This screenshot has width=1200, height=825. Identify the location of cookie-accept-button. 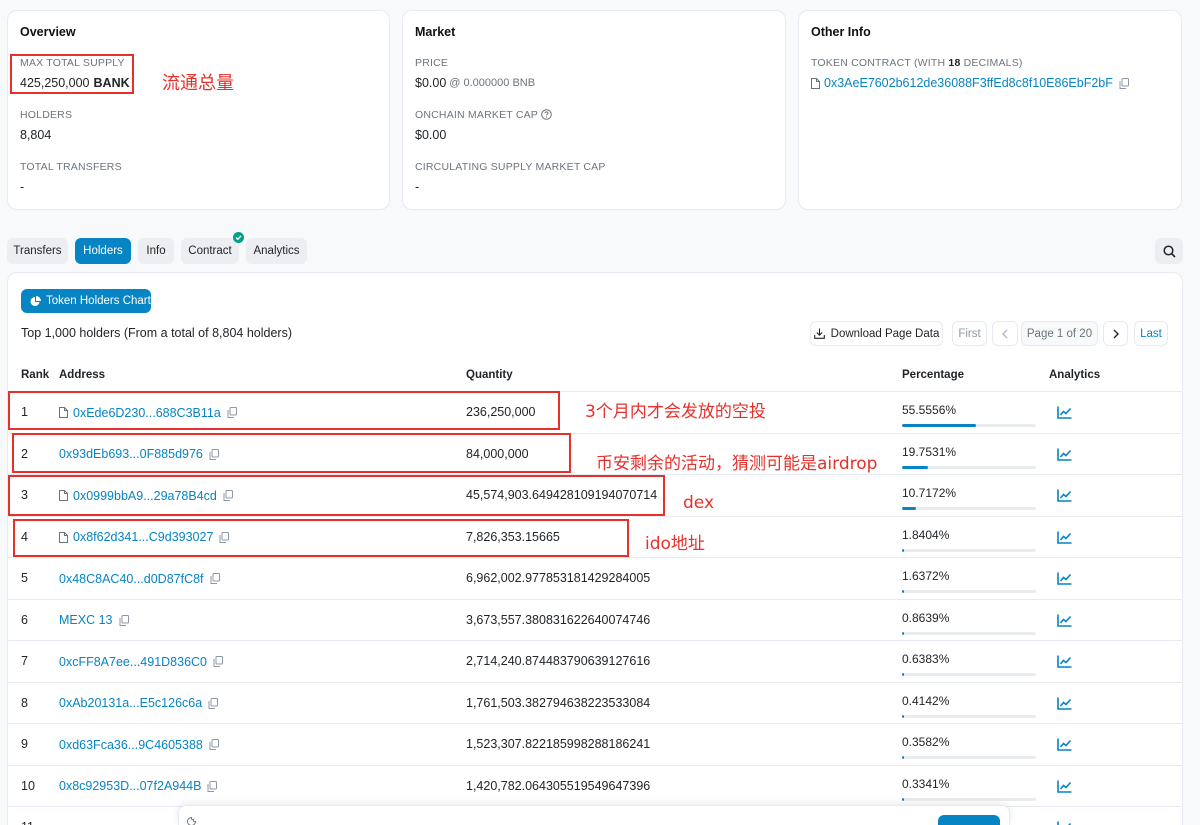
(969, 820).